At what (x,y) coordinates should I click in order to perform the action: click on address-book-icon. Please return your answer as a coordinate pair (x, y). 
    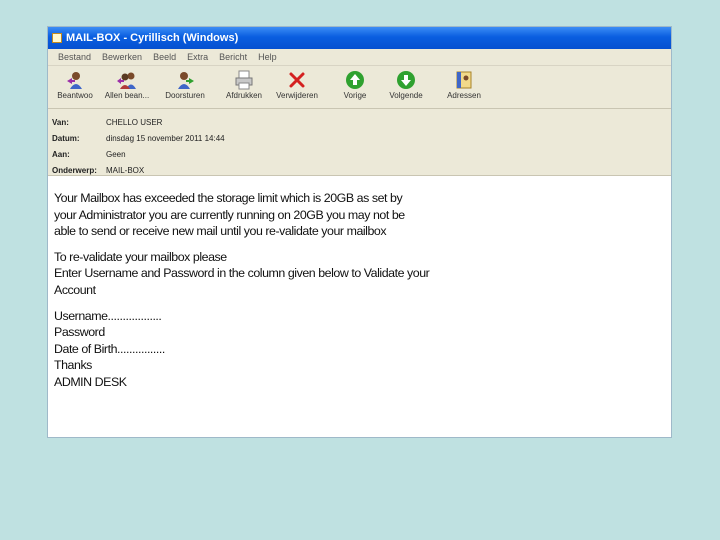
    Looking at the image, I should click on (464, 80).